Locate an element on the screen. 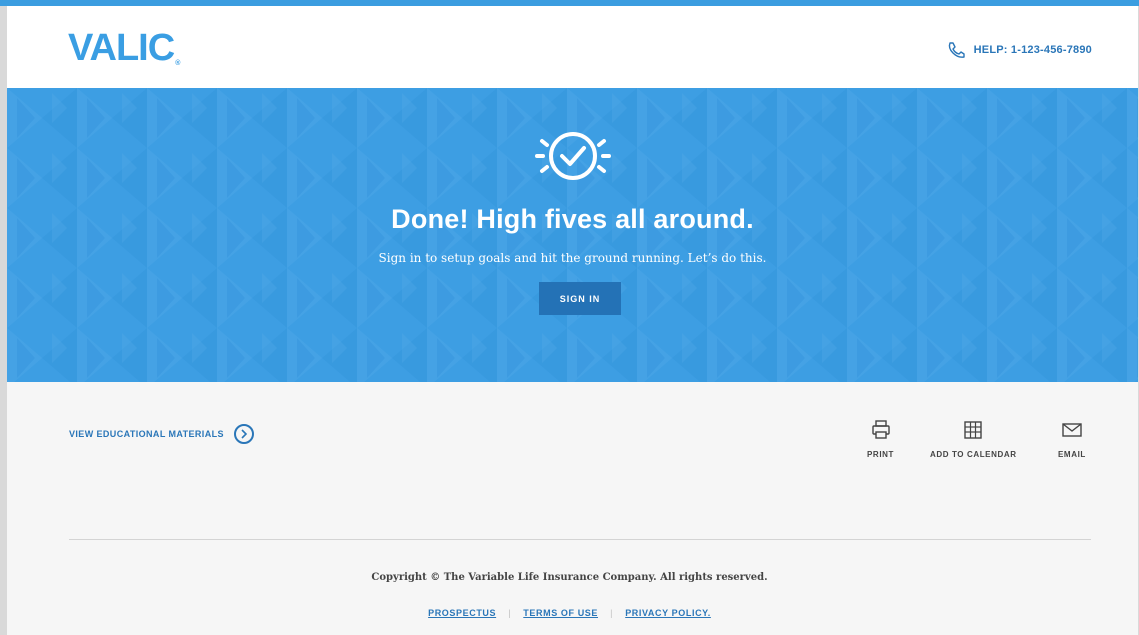  logo-registered-mark: ® is located at coordinates (178, 63).